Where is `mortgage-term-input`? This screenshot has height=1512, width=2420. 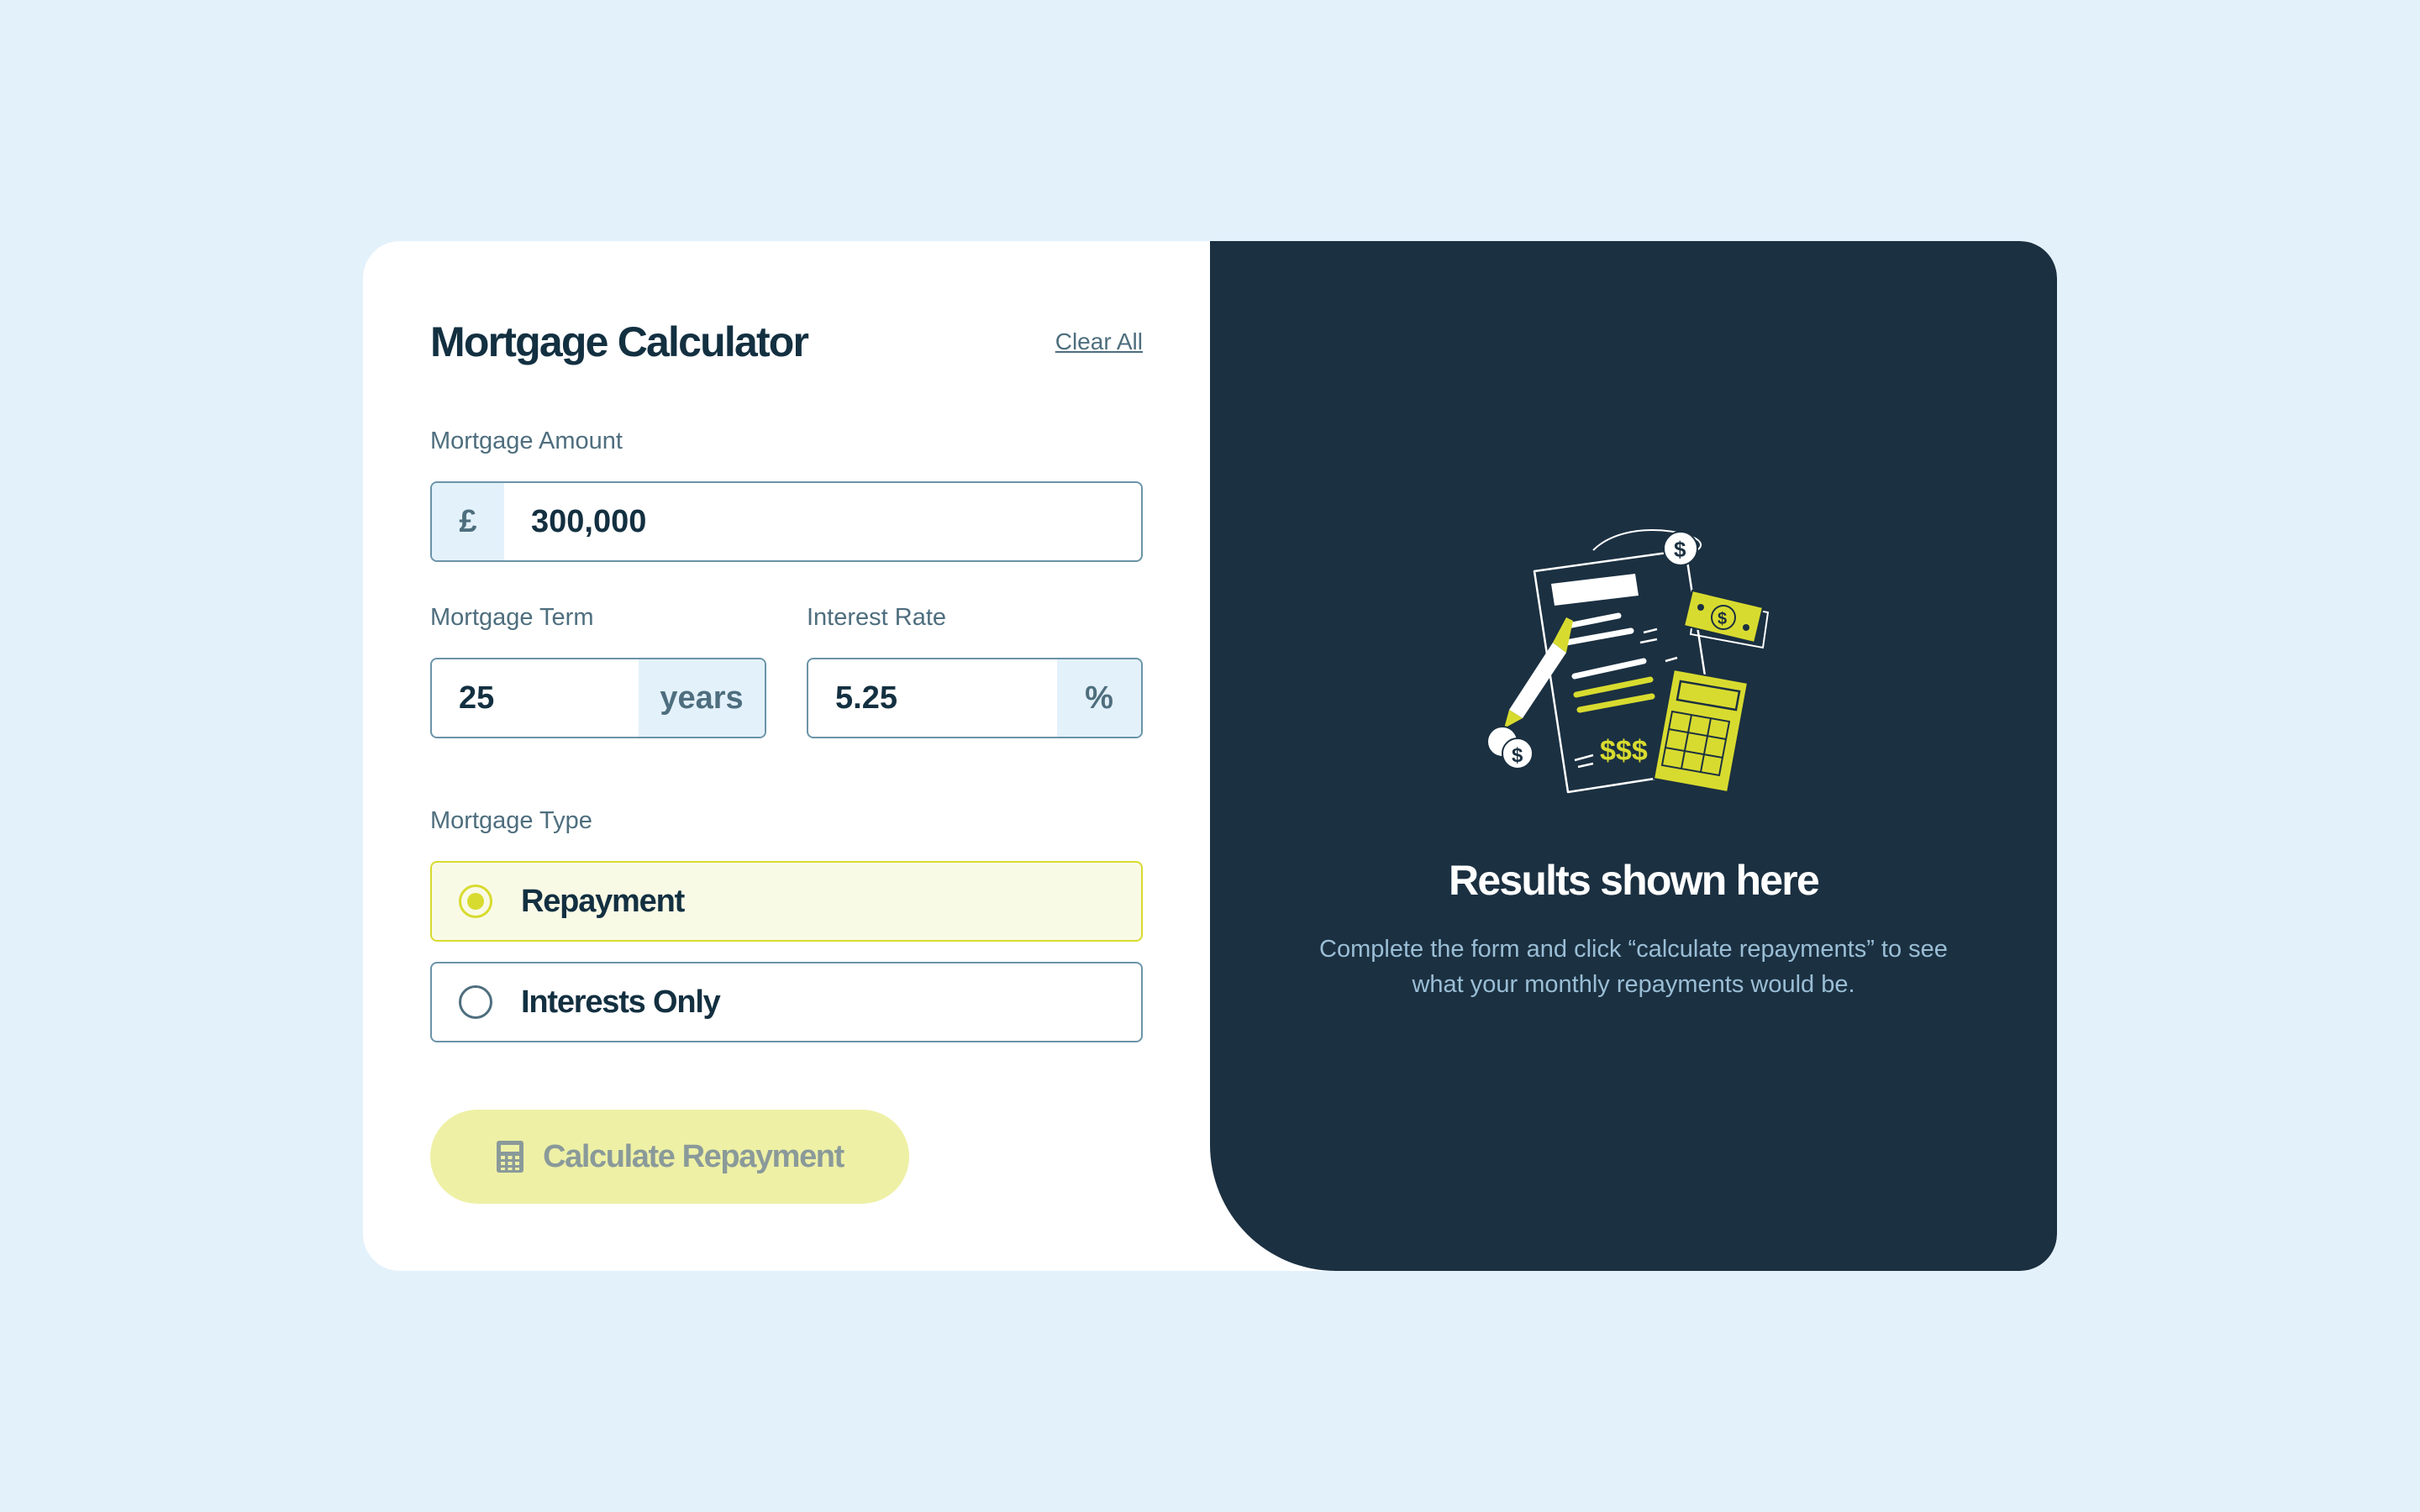 mortgage-term-input is located at coordinates (536, 698).